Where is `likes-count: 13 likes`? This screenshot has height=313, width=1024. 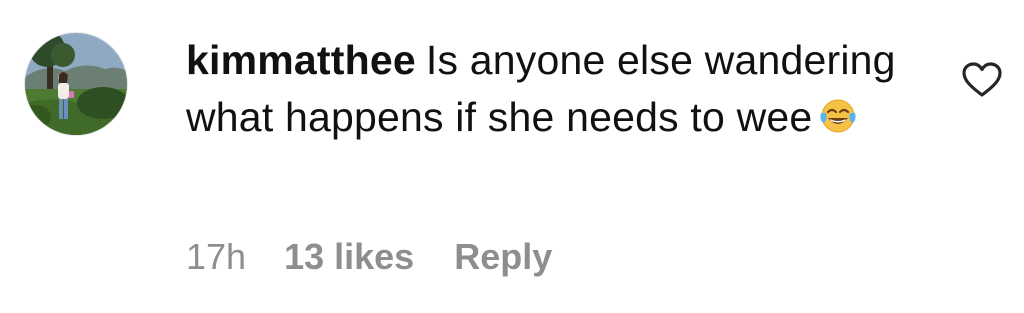 likes-count: 13 likes is located at coordinates (349, 257).